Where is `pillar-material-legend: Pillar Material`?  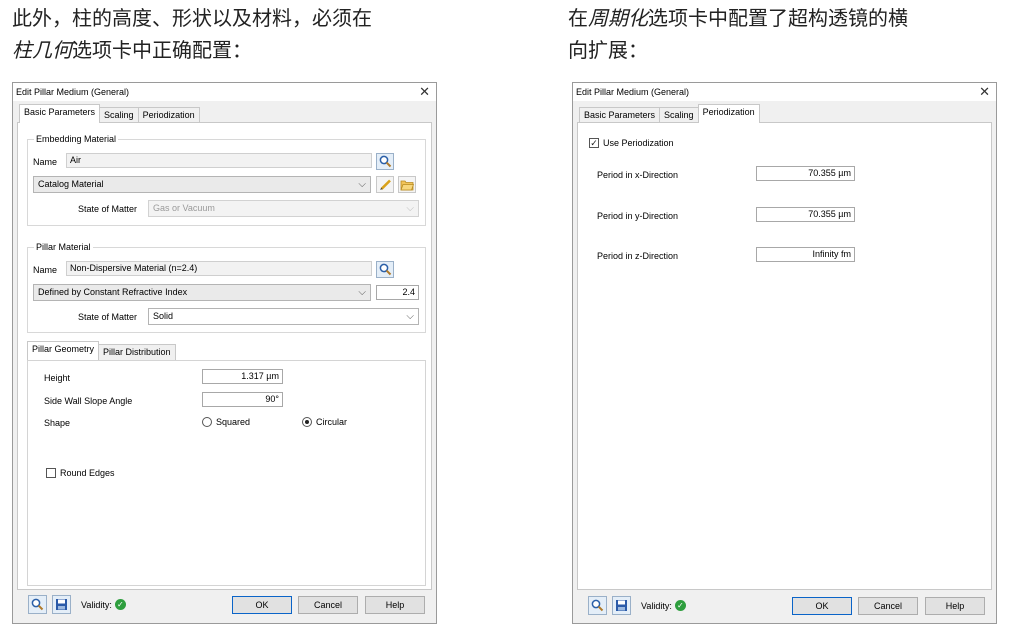
pillar-material-legend: Pillar Material is located at coordinates (63, 247).